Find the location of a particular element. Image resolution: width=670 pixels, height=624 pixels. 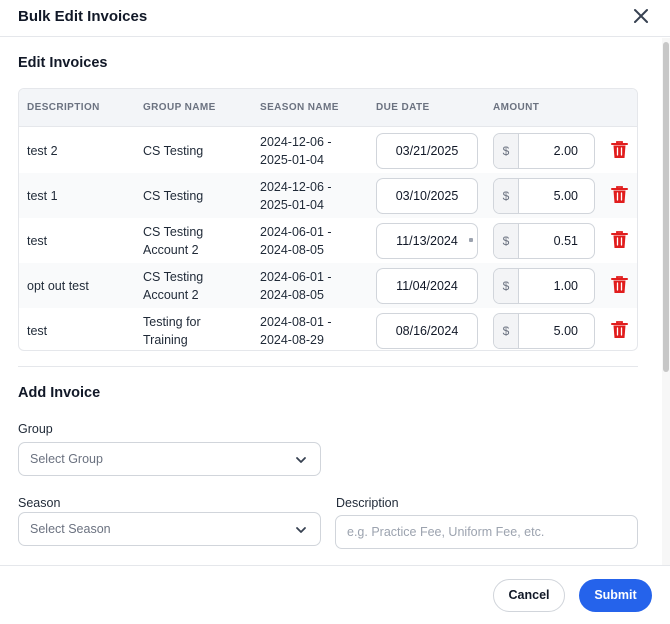

scrollbar-thumb is located at coordinates (666, 207).